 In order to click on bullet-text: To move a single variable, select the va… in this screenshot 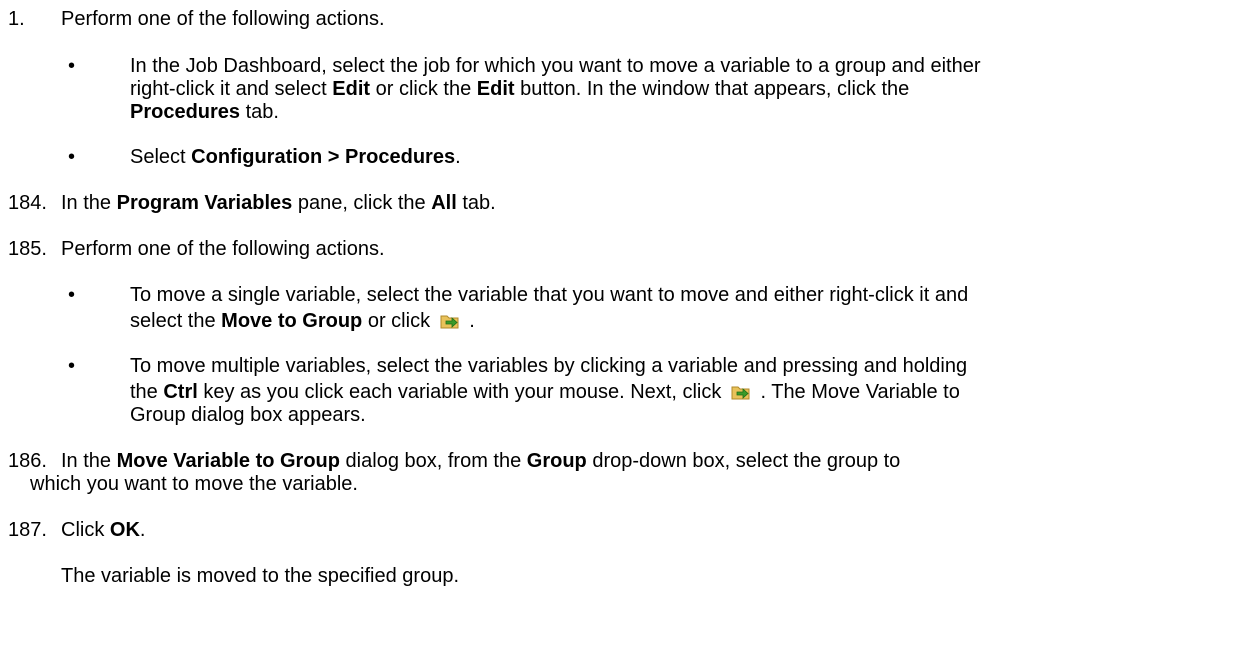, I will do `click(549, 295)`.